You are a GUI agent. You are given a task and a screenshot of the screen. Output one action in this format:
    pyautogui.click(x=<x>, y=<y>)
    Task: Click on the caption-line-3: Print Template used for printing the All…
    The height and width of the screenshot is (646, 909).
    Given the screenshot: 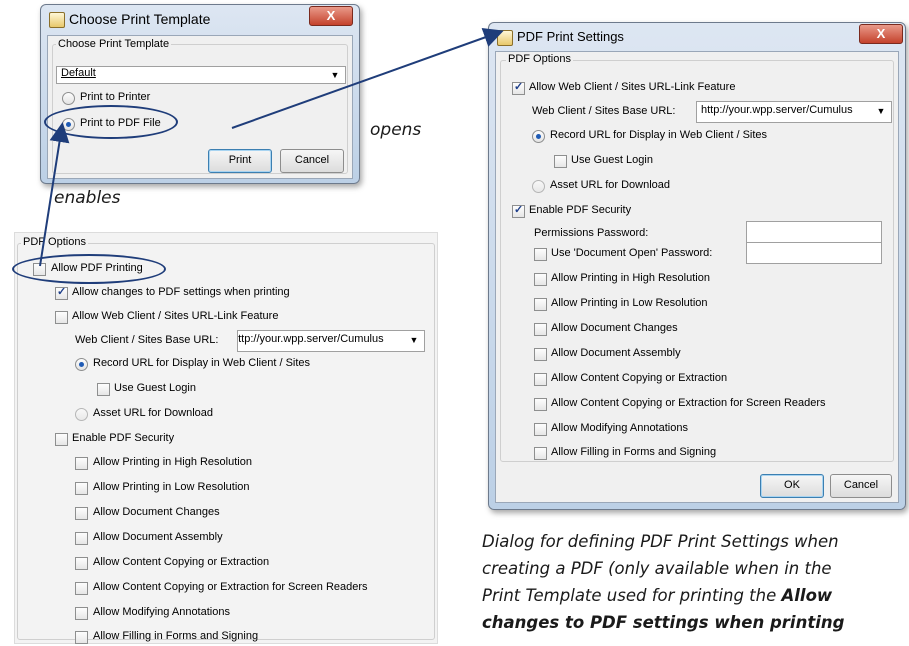 What is the action you would take?
    pyautogui.click(x=694, y=595)
    